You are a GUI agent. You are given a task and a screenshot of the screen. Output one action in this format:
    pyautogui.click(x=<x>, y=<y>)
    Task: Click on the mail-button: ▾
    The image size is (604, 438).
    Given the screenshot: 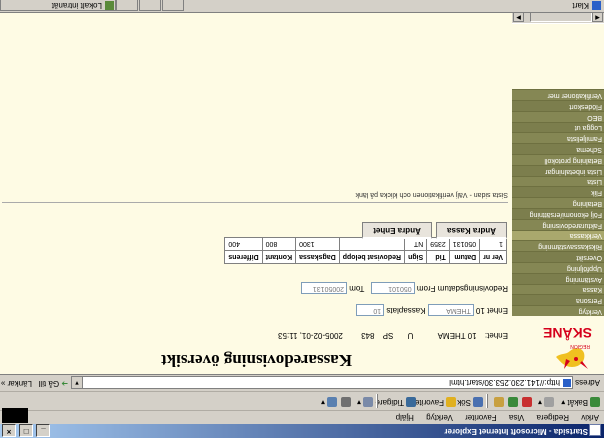 What is the action you would take?
    pyautogui.click(x=365, y=401)
    